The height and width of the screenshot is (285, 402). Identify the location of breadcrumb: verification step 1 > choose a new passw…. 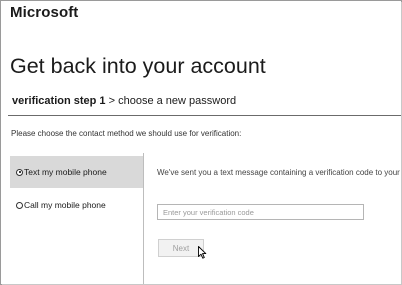
(124, 101).